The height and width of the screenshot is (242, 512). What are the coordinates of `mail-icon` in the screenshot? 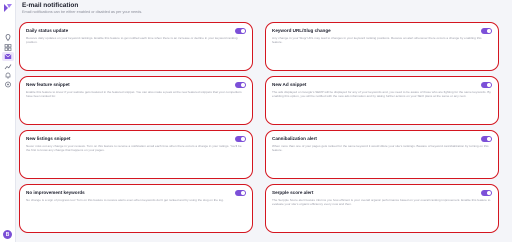 It's located at (8, 56).